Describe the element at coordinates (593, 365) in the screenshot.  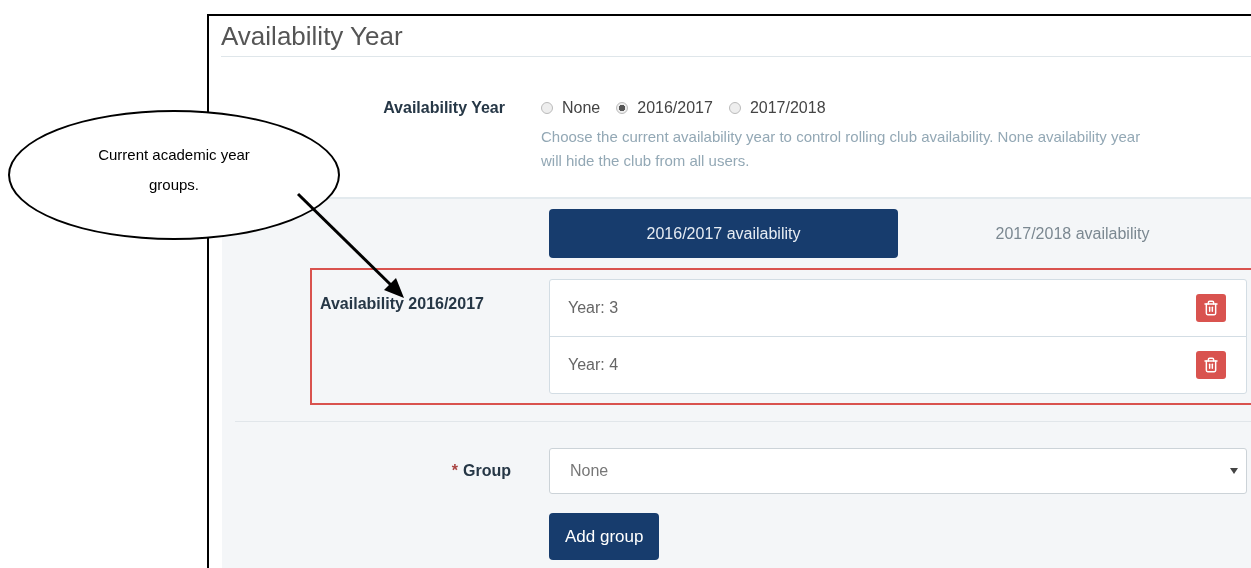
I see `list-item-text: Year: 4` at that location.